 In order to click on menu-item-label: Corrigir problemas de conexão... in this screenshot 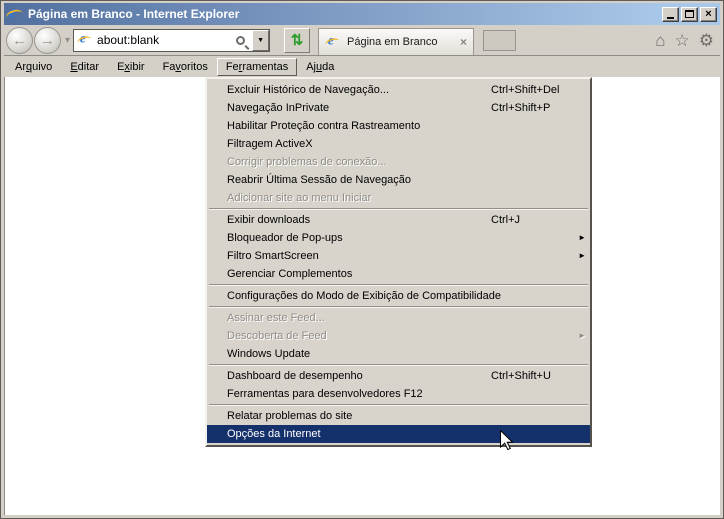, I will do `click(307, 162)`.